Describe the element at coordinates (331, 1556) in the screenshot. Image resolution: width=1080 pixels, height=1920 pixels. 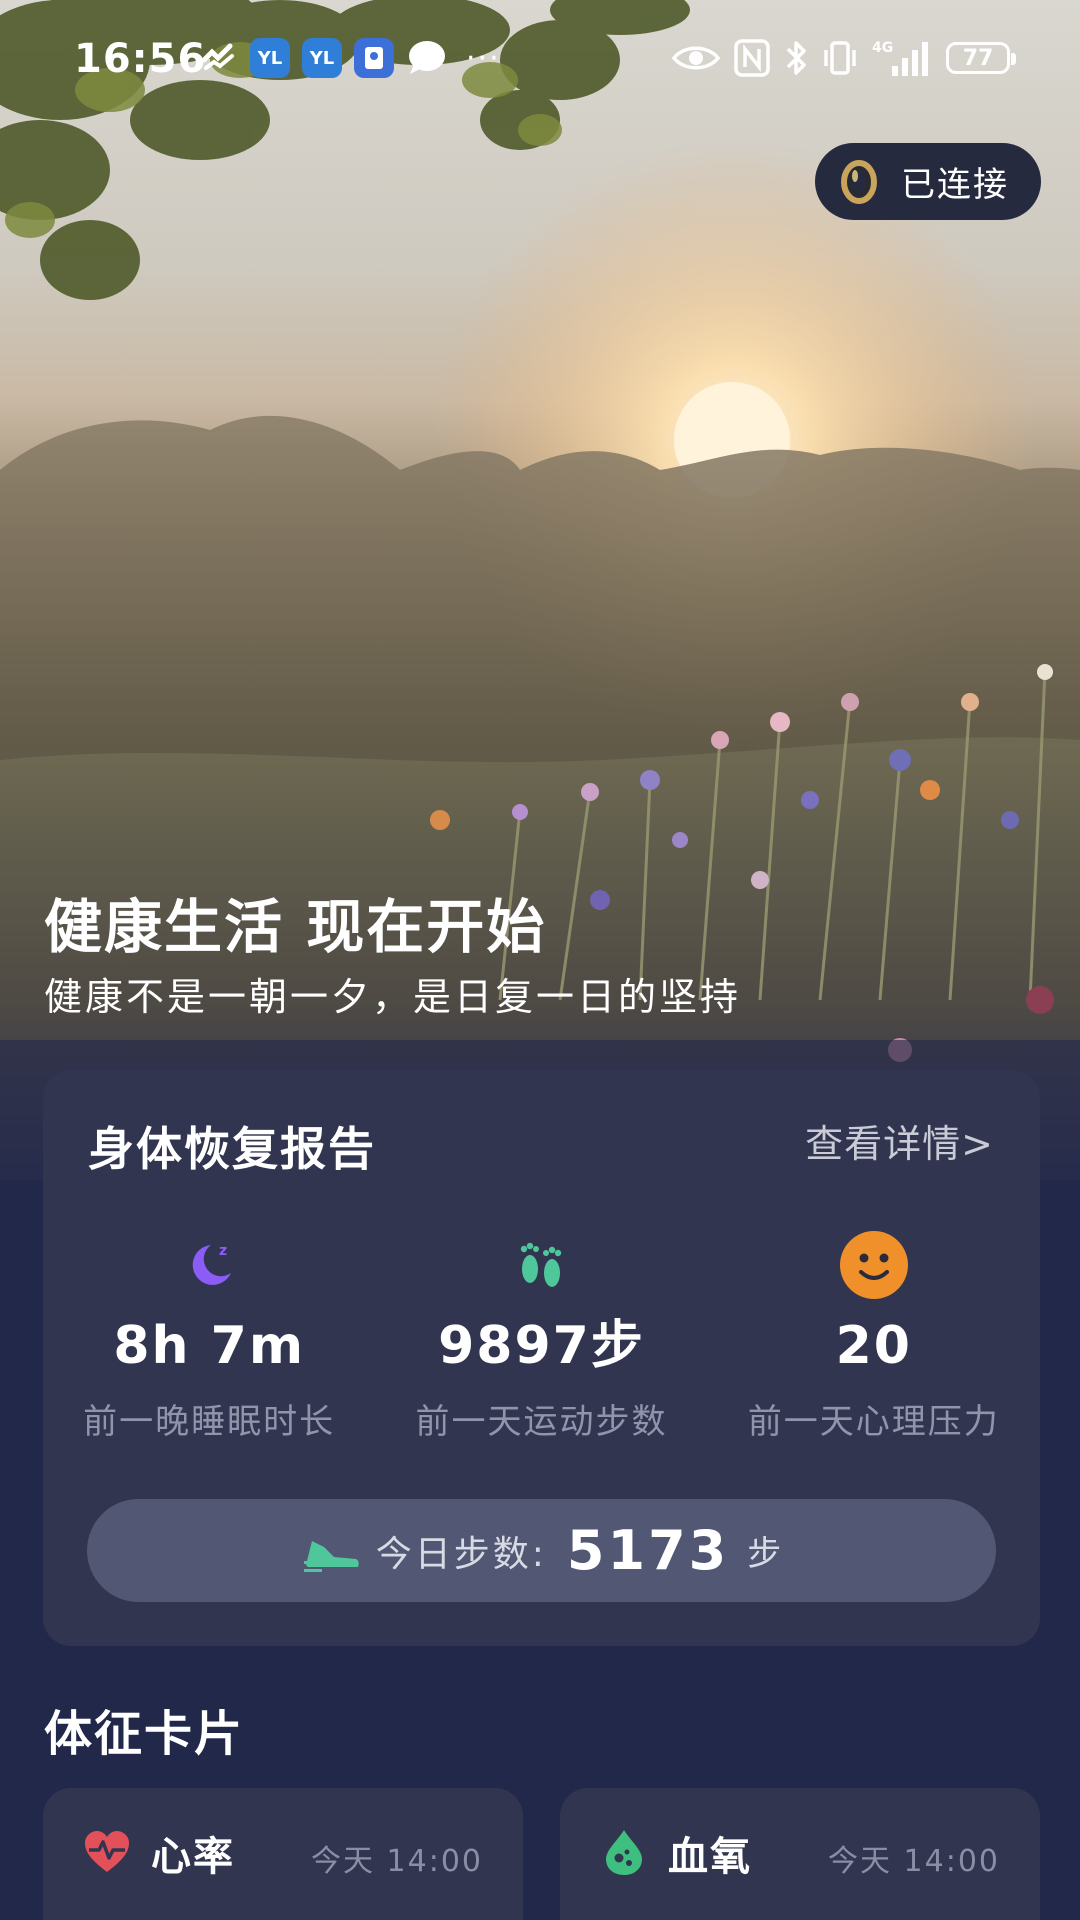
I see `sneaker-icon` at that location.